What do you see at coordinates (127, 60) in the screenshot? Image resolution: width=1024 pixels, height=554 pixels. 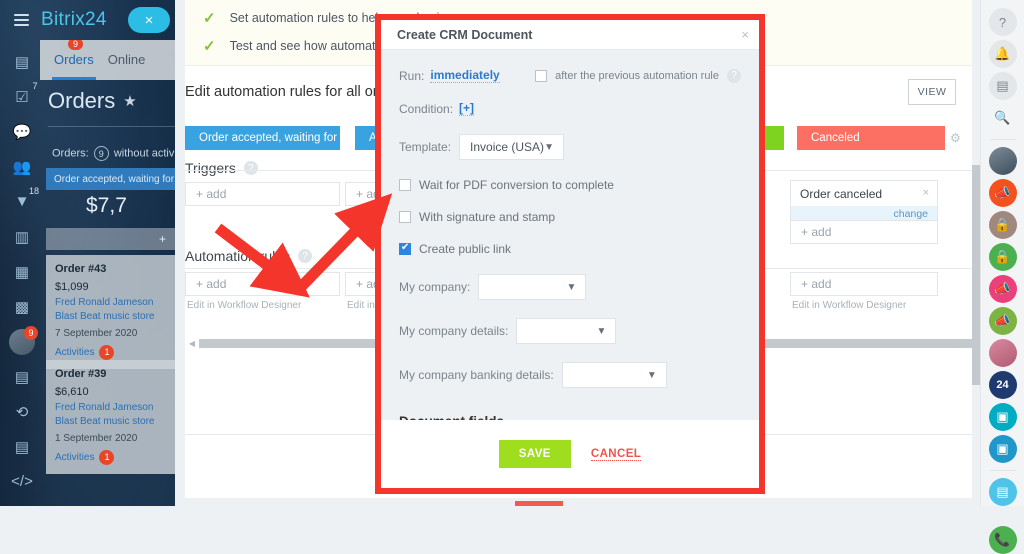 I see `tab-online: Online` at bounding box center [127, 60].